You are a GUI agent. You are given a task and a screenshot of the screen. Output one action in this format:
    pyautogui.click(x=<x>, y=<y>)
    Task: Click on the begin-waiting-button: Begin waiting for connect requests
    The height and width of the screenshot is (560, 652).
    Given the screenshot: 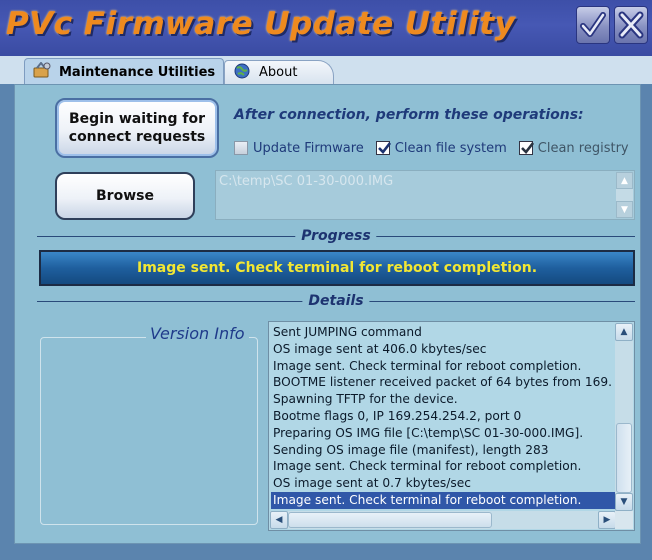 What is the action you would take?
    pyautogui.click(x=137, y=128)
    